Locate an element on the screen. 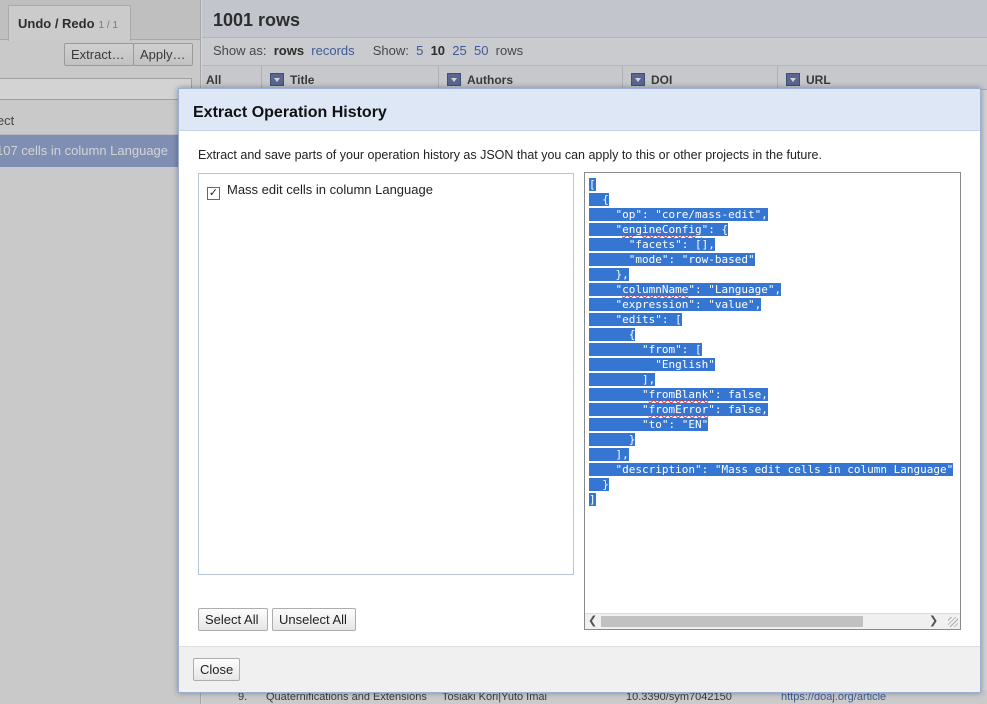  json-line: "engineConfig": { is located at coordinates (771, 229).